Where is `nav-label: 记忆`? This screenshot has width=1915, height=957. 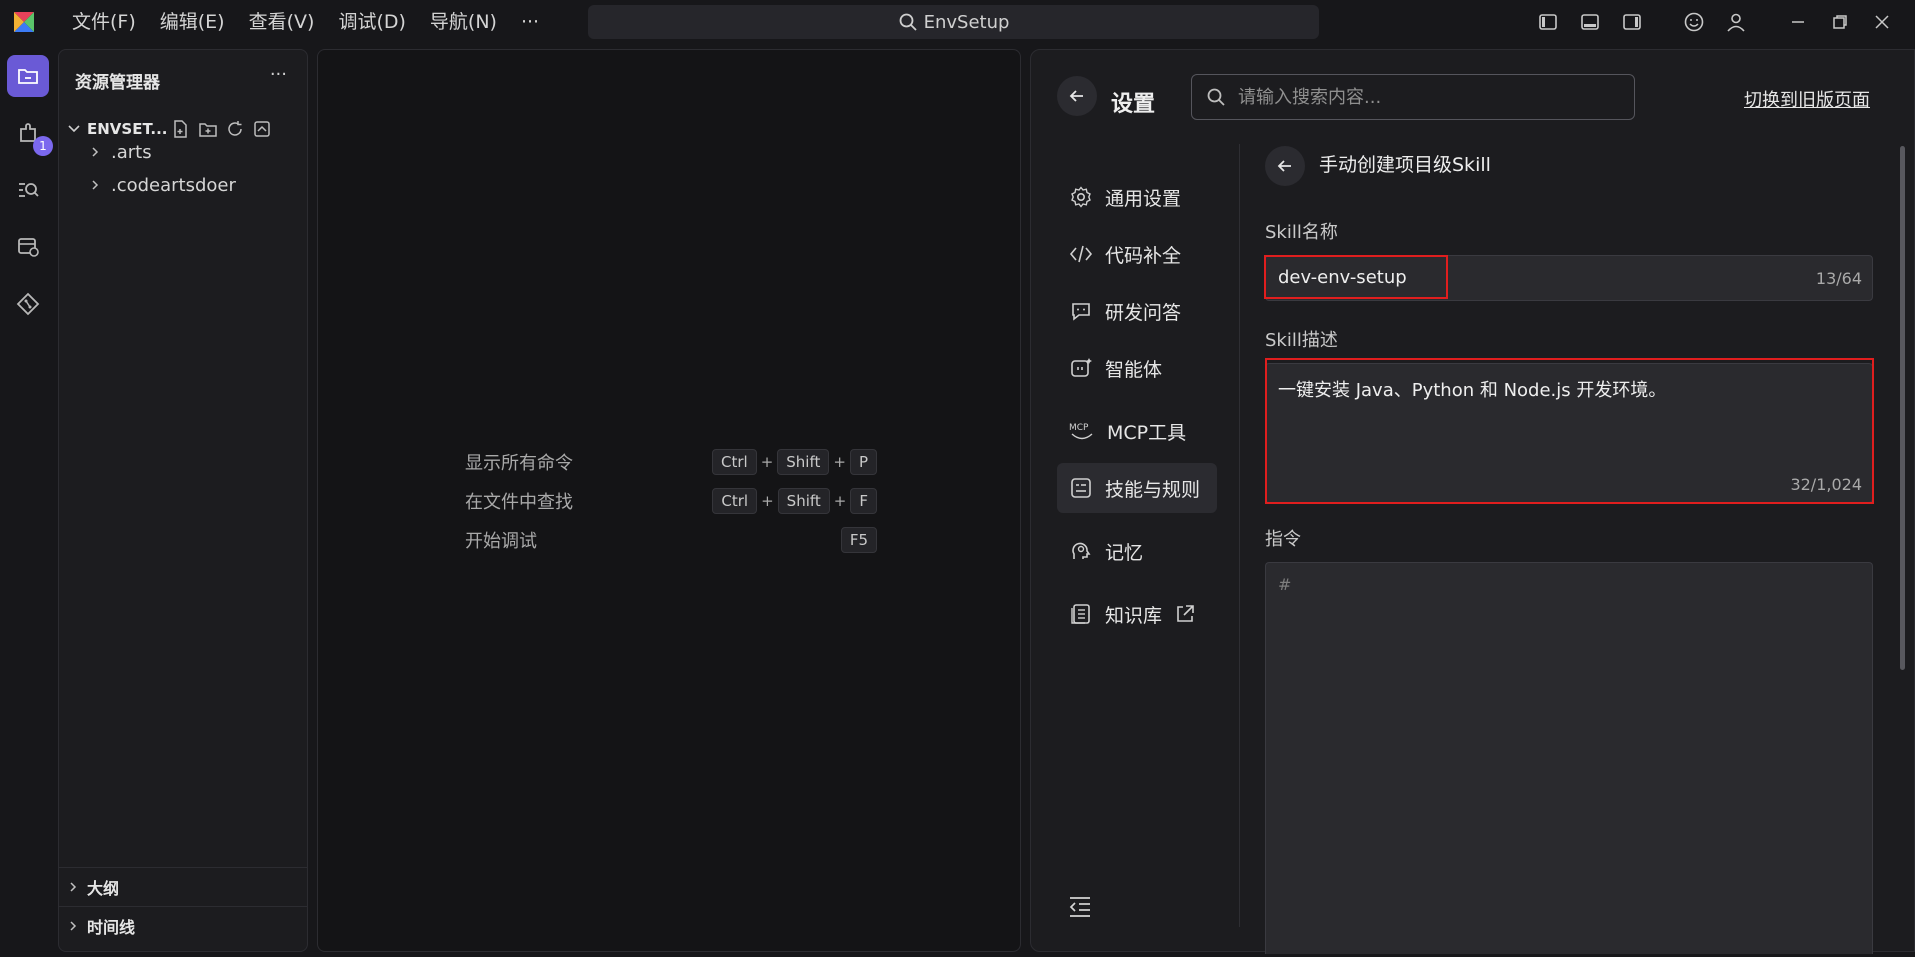
nav-label: 记忆 is located at coordinates (1124, 552).